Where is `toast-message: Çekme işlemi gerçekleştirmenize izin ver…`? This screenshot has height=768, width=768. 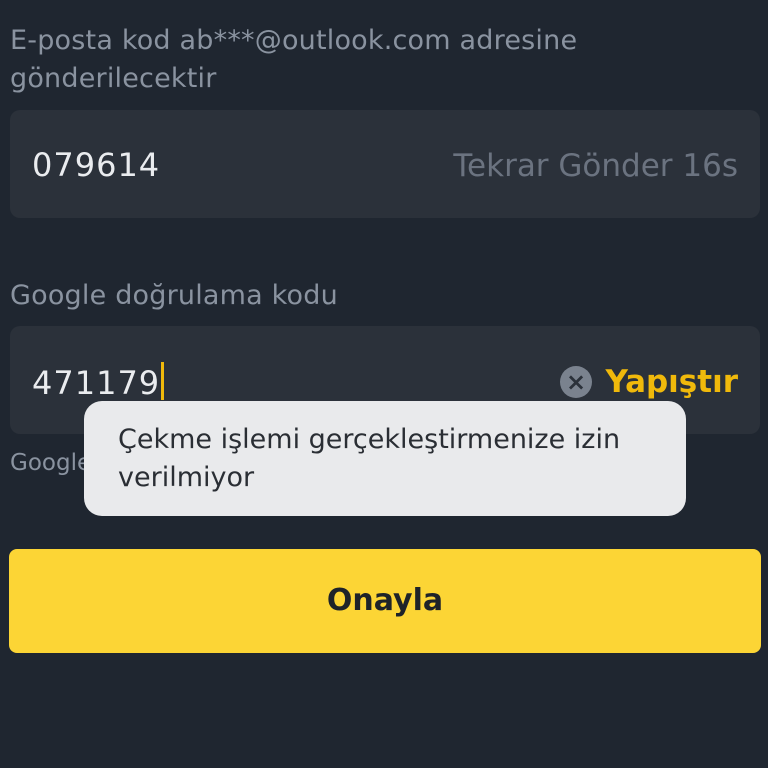 toast-message: Çekme işlemi gerçekleştirmenize izin ver… is located at coordinates (385, 458).